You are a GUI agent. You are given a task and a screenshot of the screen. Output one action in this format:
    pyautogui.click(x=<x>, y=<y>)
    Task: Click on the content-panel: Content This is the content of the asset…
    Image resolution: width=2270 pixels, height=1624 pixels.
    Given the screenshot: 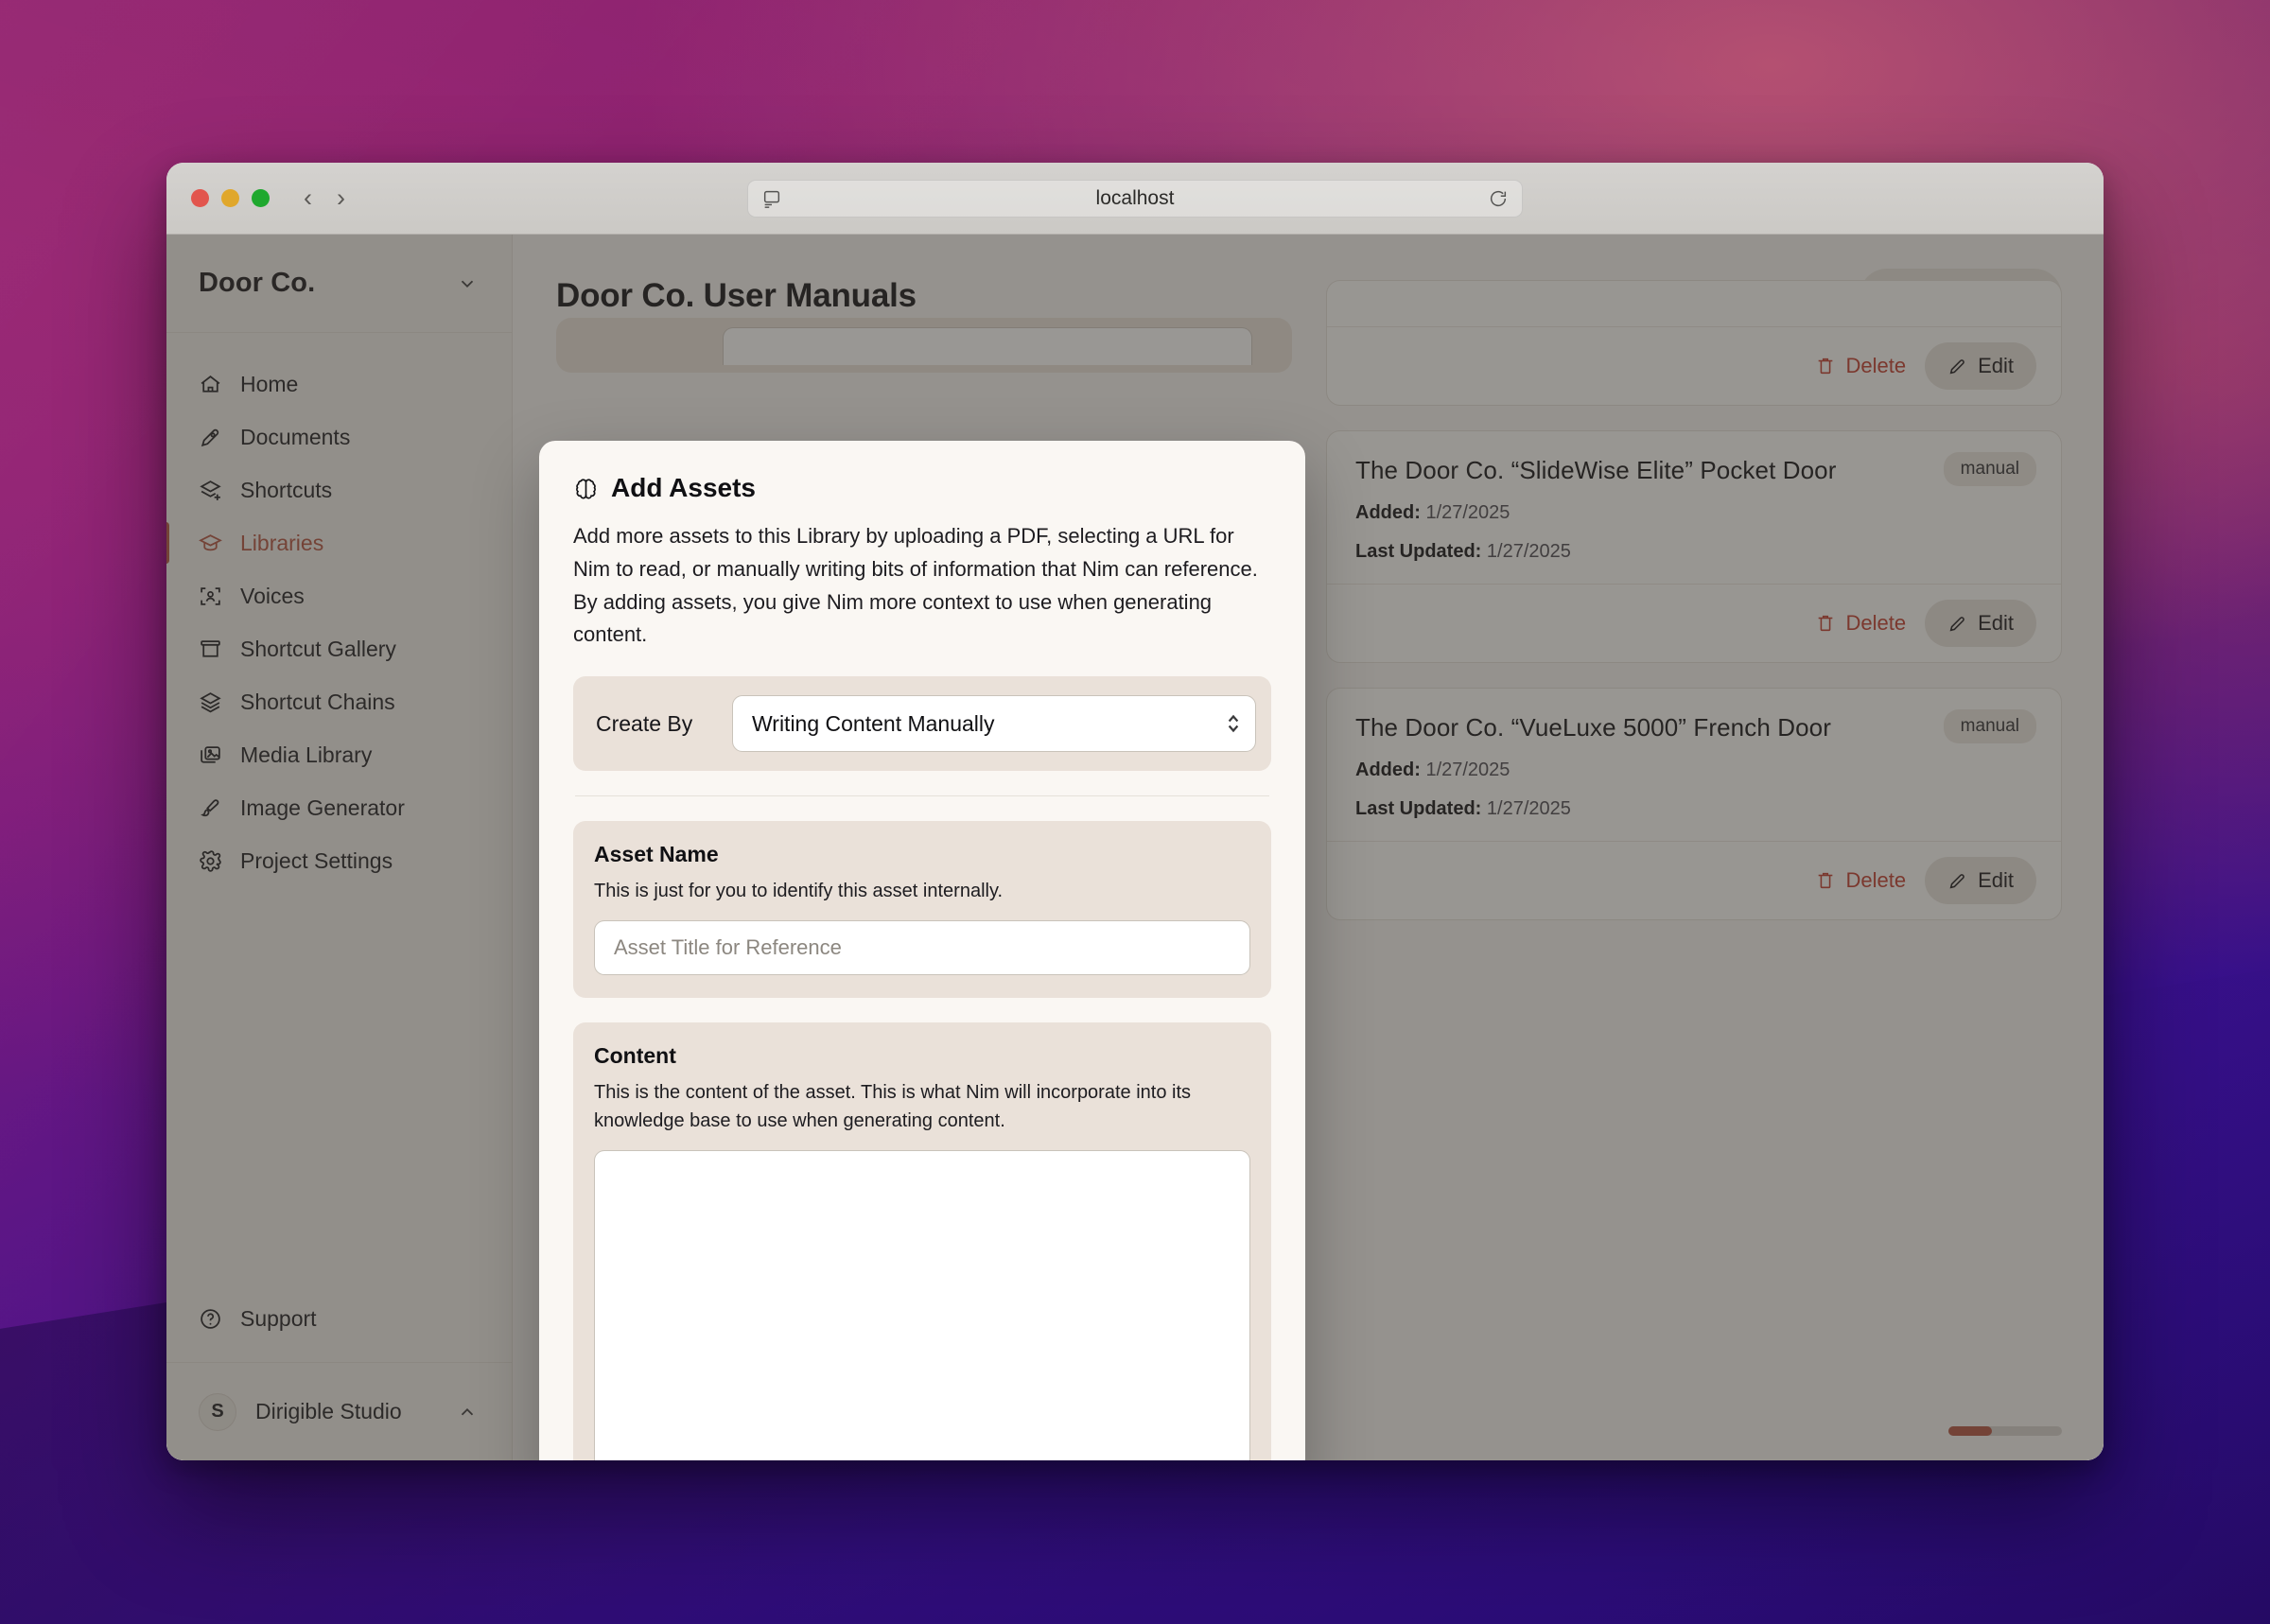 What is the action you would take?
    pyautogui.click(x=922, y=1241)
    